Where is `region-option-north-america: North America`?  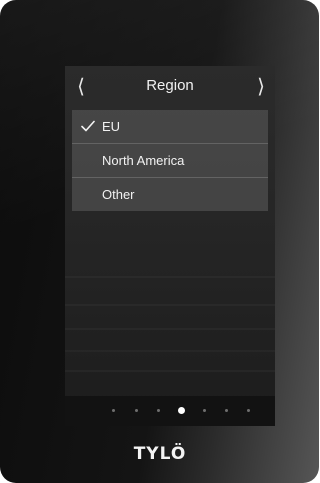 region-option-north-america: North America is located at coordinates (170, 161).